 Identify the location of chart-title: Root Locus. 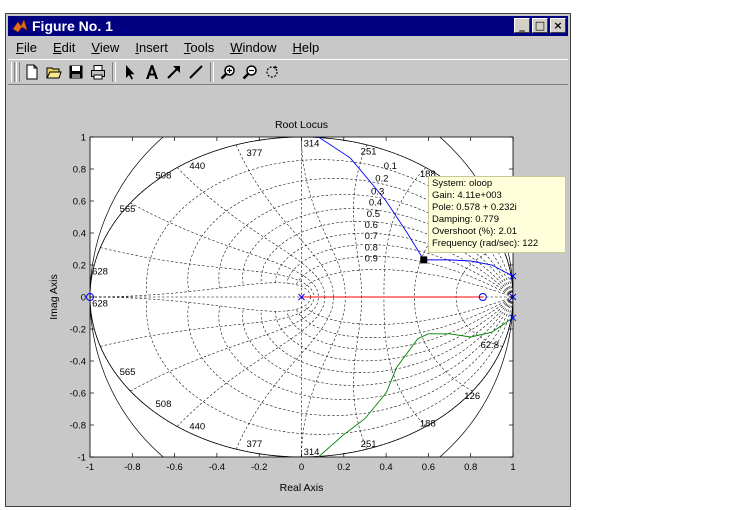
(301, 125).